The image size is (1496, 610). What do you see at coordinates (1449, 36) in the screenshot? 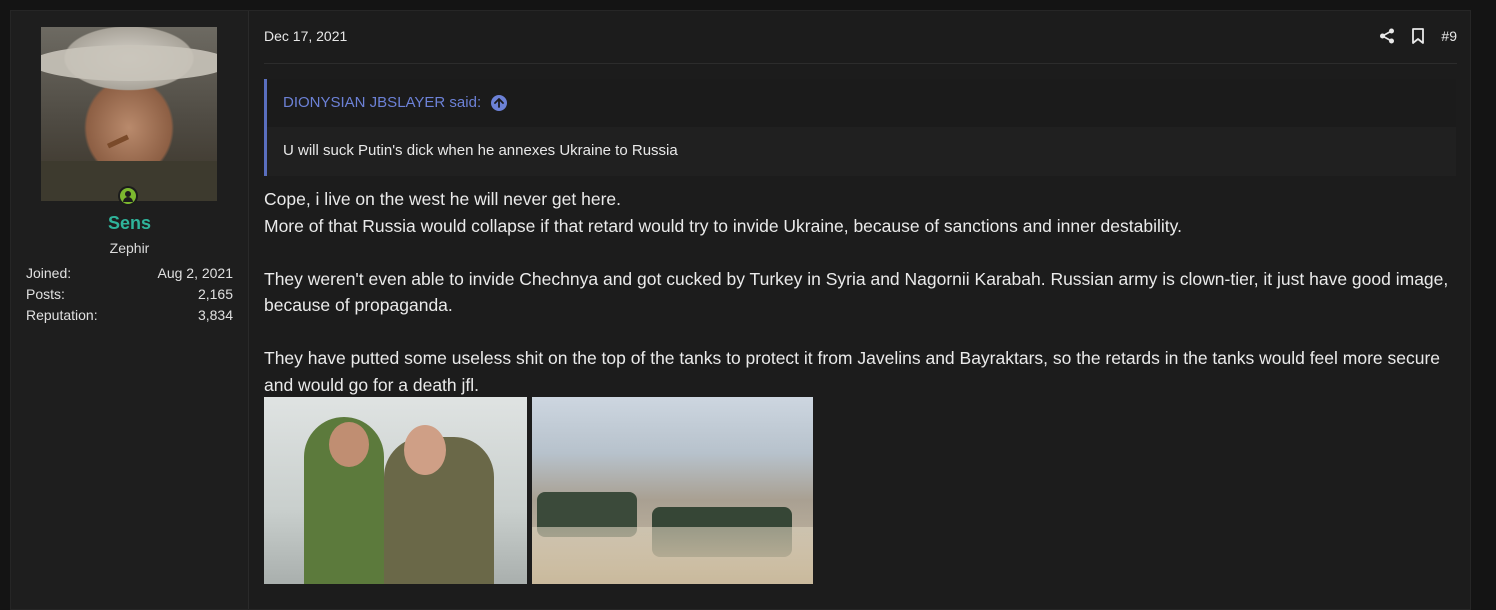
I see `post-number-link: #9` at bounding box center [1449, 36].